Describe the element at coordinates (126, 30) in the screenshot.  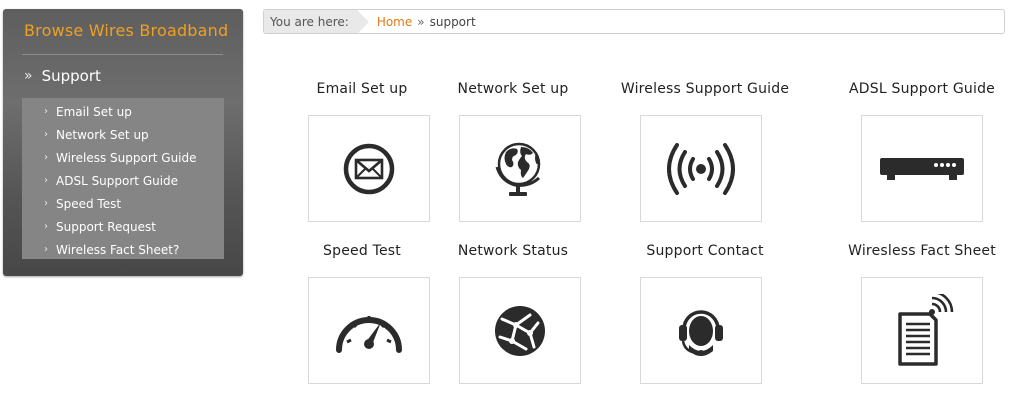
I see `sidebar-title: Browse Wires Broadband` at that location.